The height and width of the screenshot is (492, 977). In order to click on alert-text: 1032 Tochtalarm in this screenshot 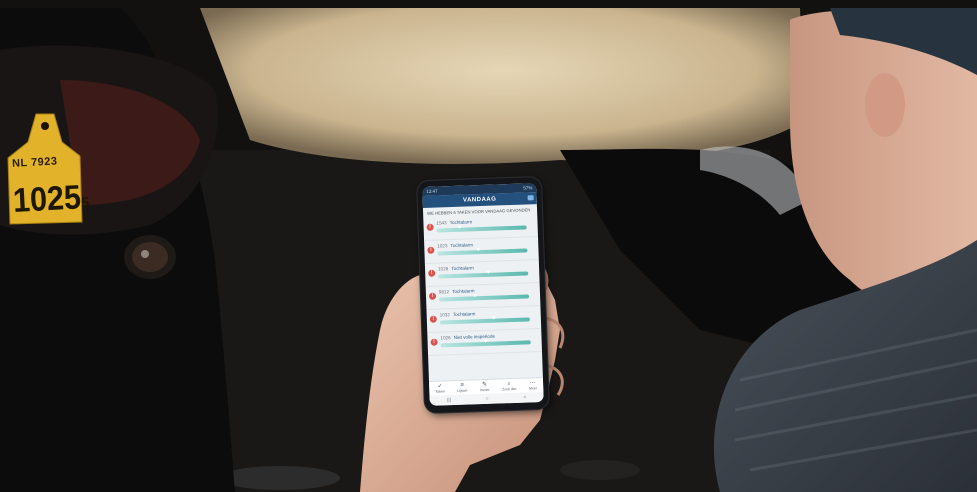, I will do `click(458, 314)`.